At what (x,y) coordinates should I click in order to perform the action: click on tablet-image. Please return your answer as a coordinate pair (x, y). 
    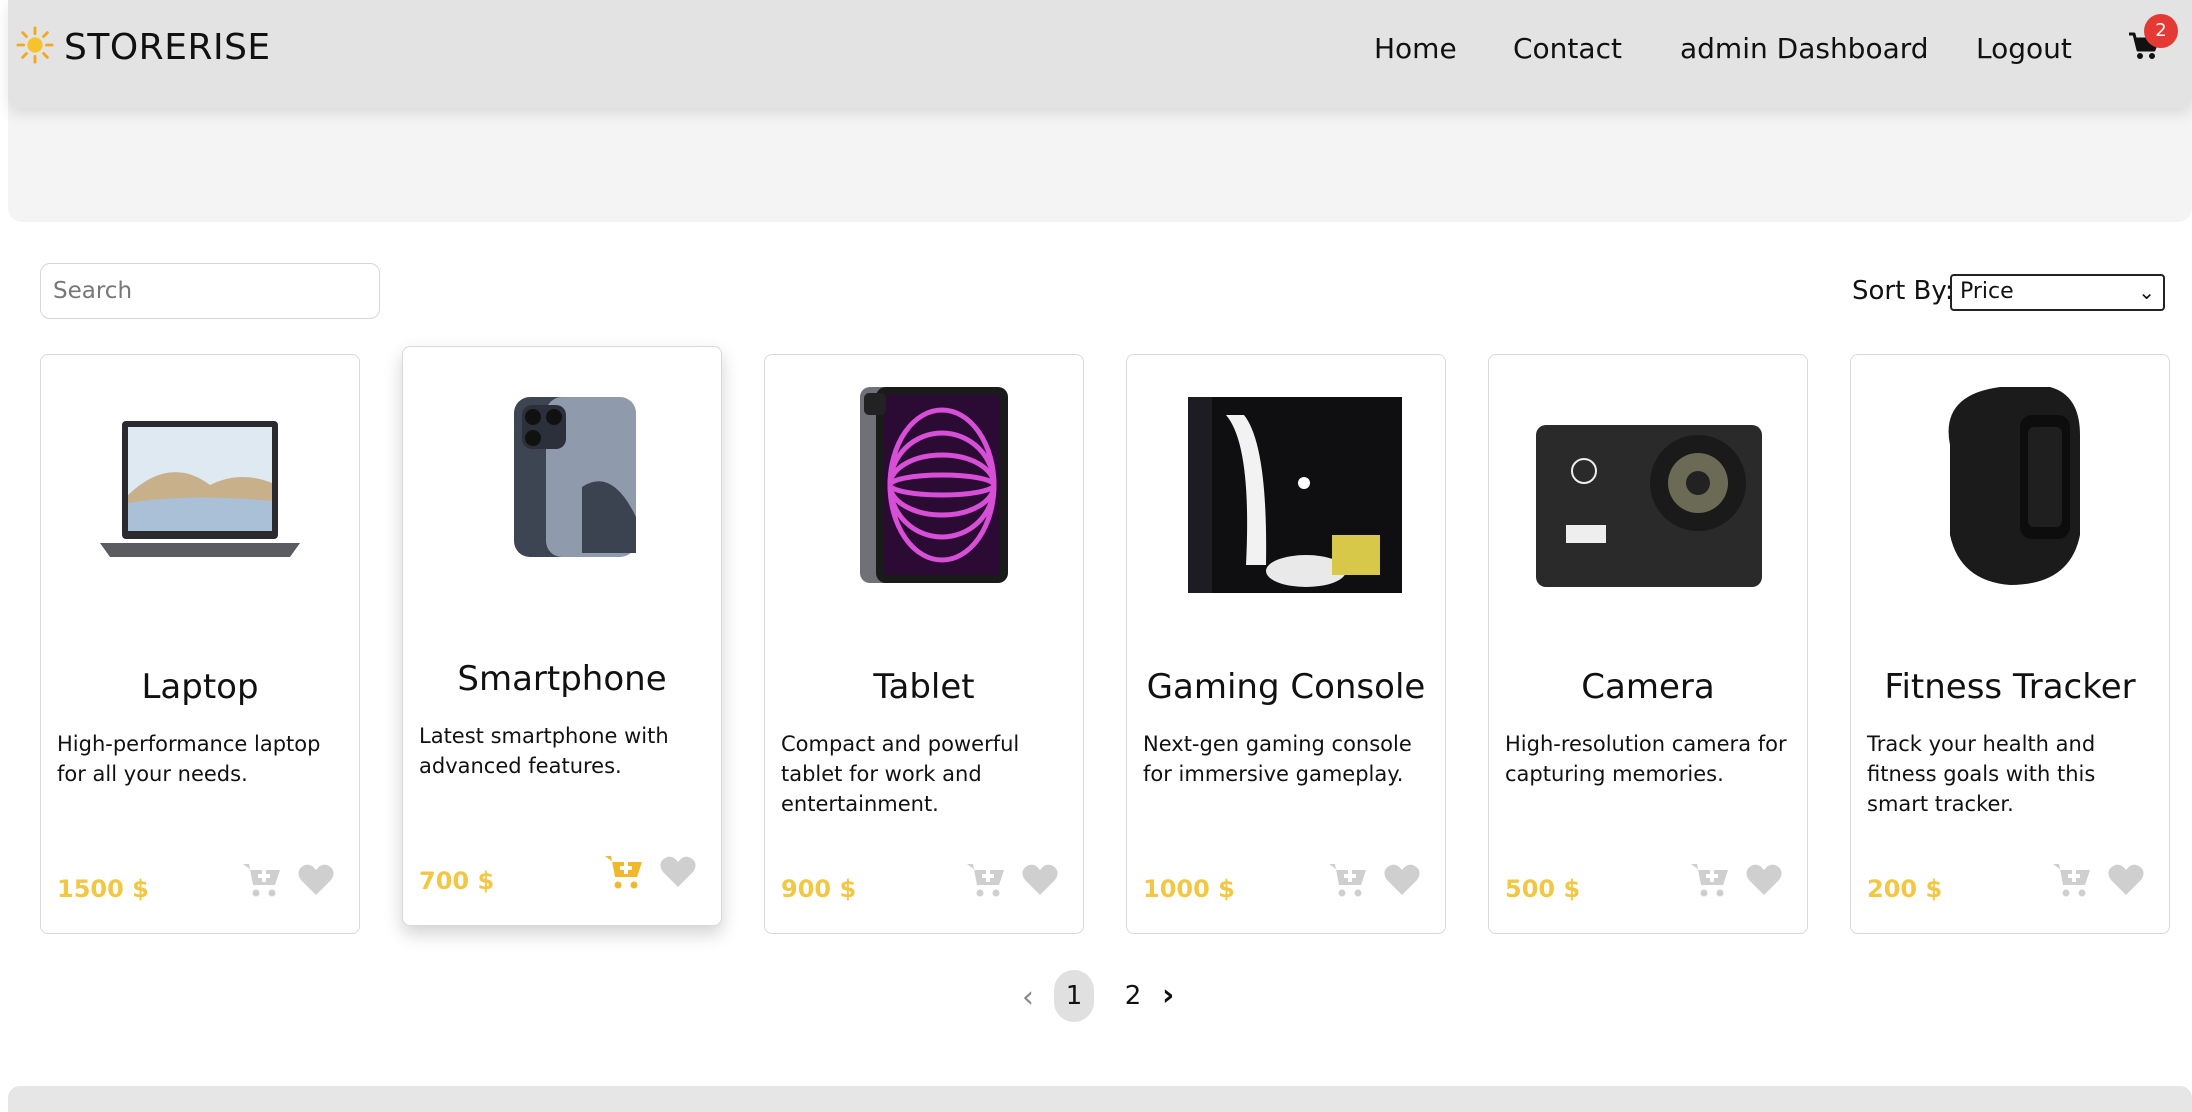
    Looking at the image, I should click on (924, 485).